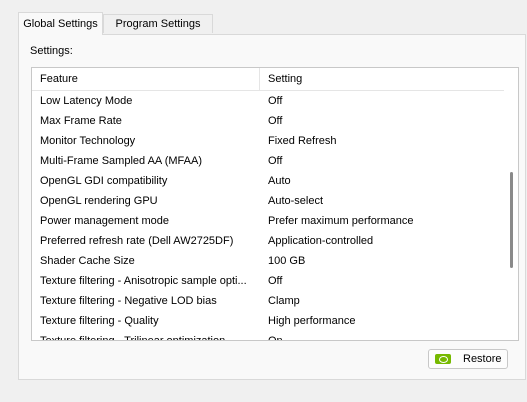 Image resolution: width=527 pixels, height=402 pixels. I want to click on feature-cell: Max Frame Rate, so click(81, 121).